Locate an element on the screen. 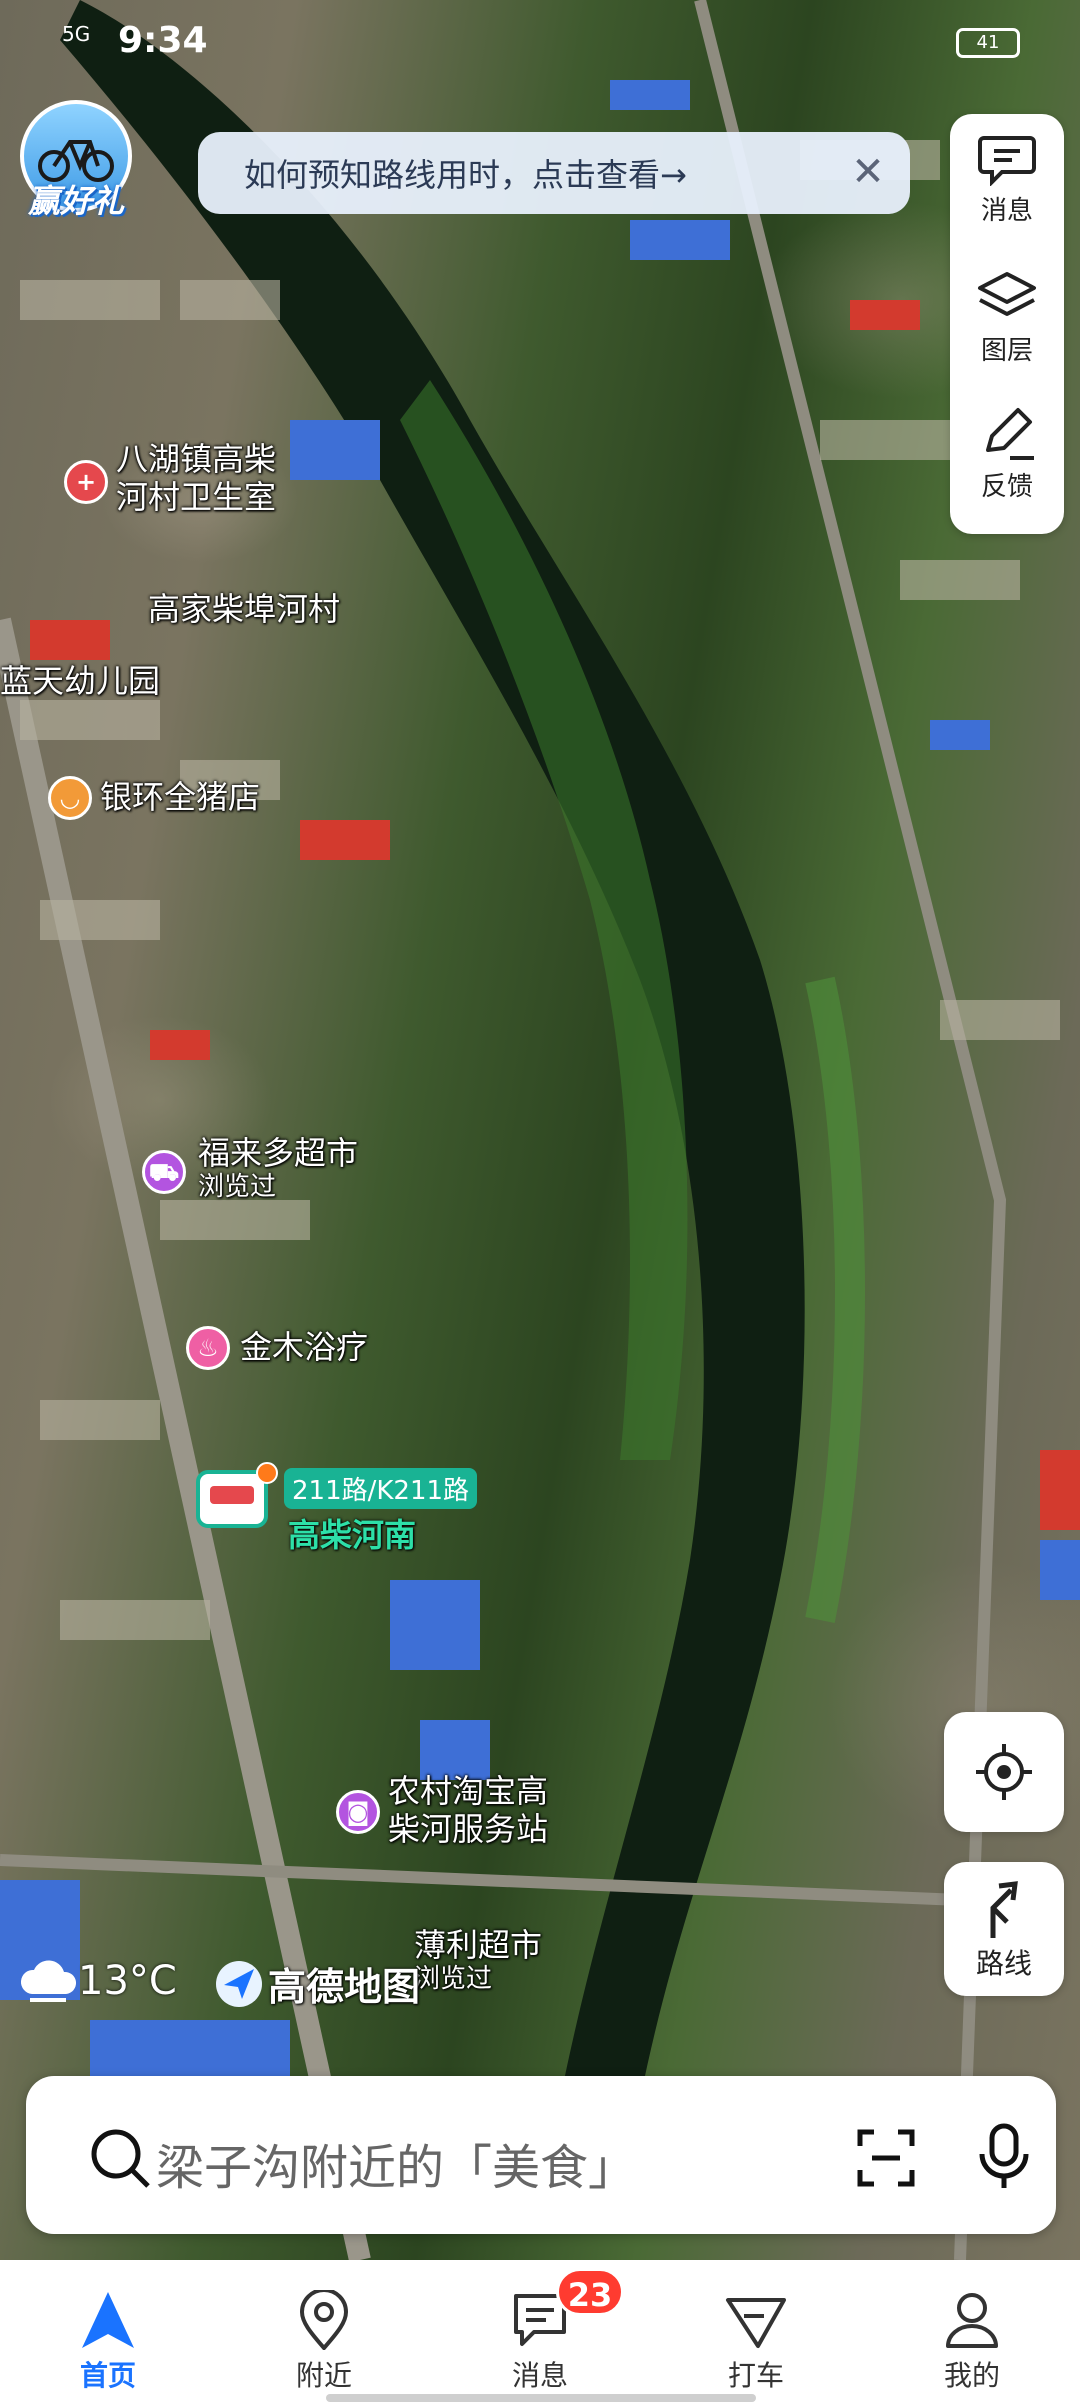 The width and height of the screenshot is (1080, 2408). bus-lines-label: 211路/K211路 is located at coordinates (381, 1488).